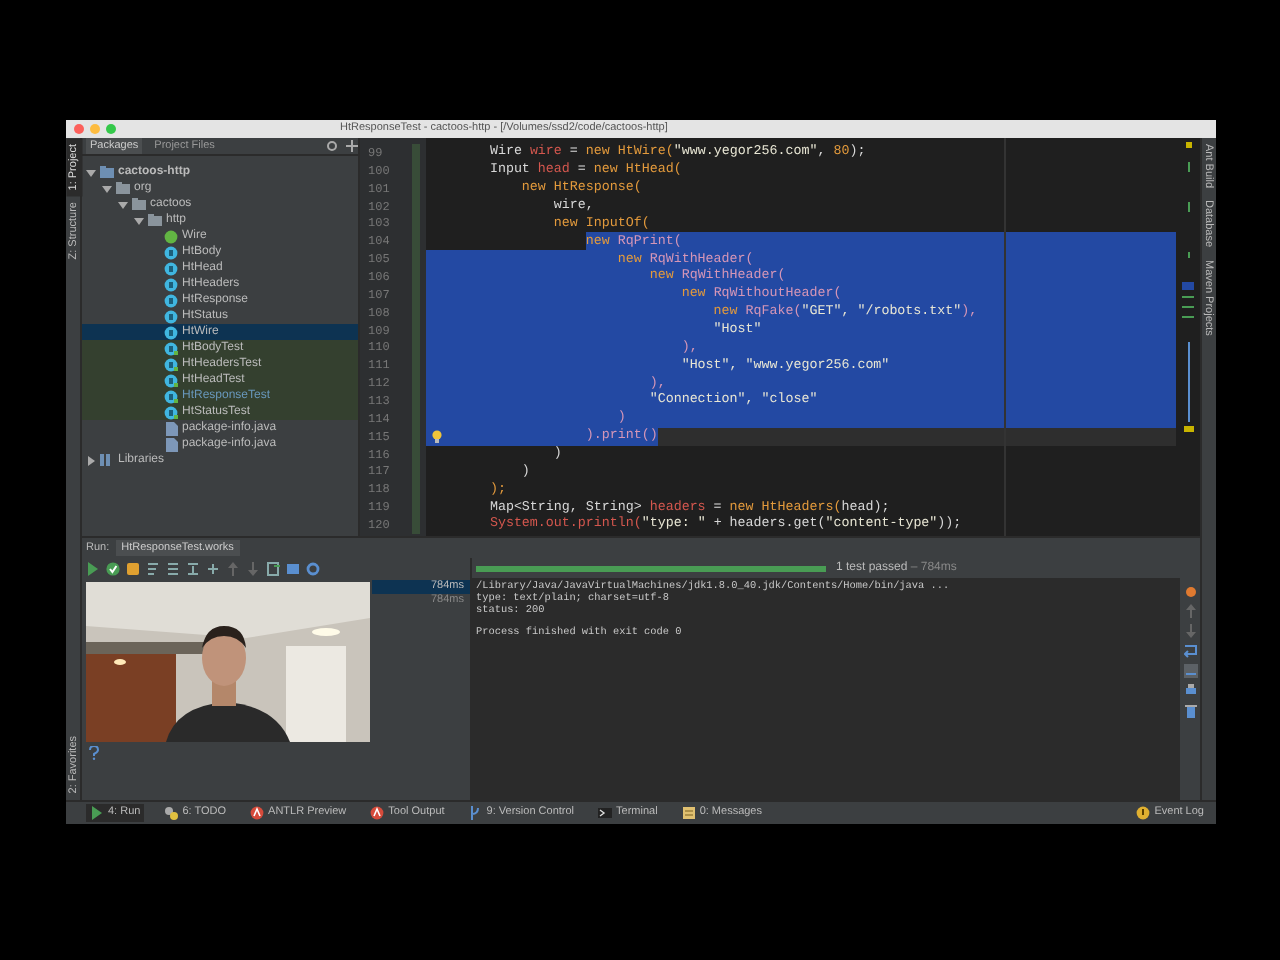 This screenshot has height=960, width=1280. I want to click on wrap-icon, so click(1190, 651).